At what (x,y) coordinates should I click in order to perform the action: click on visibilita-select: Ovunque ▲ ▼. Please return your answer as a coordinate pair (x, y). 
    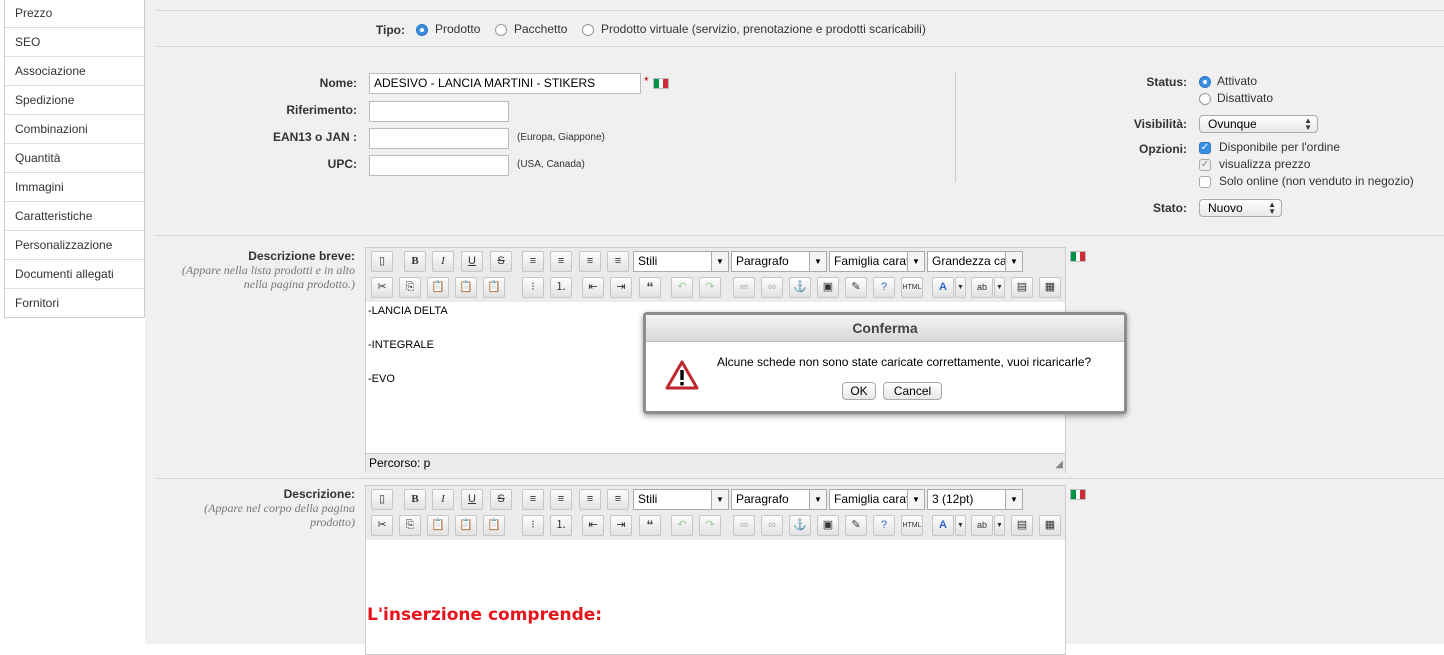
    Looking at the image, I should click on (1258, 124).